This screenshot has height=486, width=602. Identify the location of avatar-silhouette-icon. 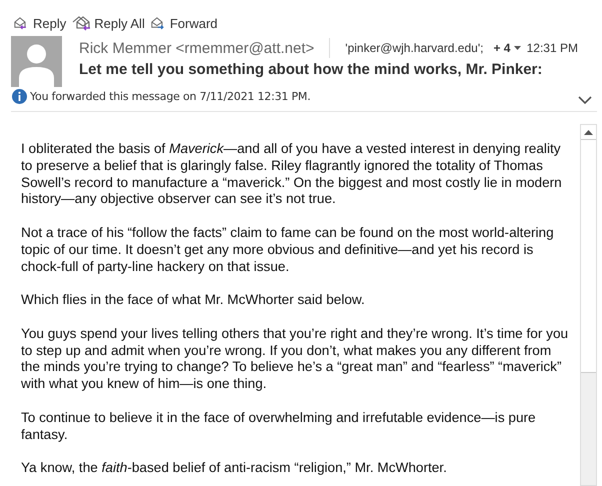
(36, 61).